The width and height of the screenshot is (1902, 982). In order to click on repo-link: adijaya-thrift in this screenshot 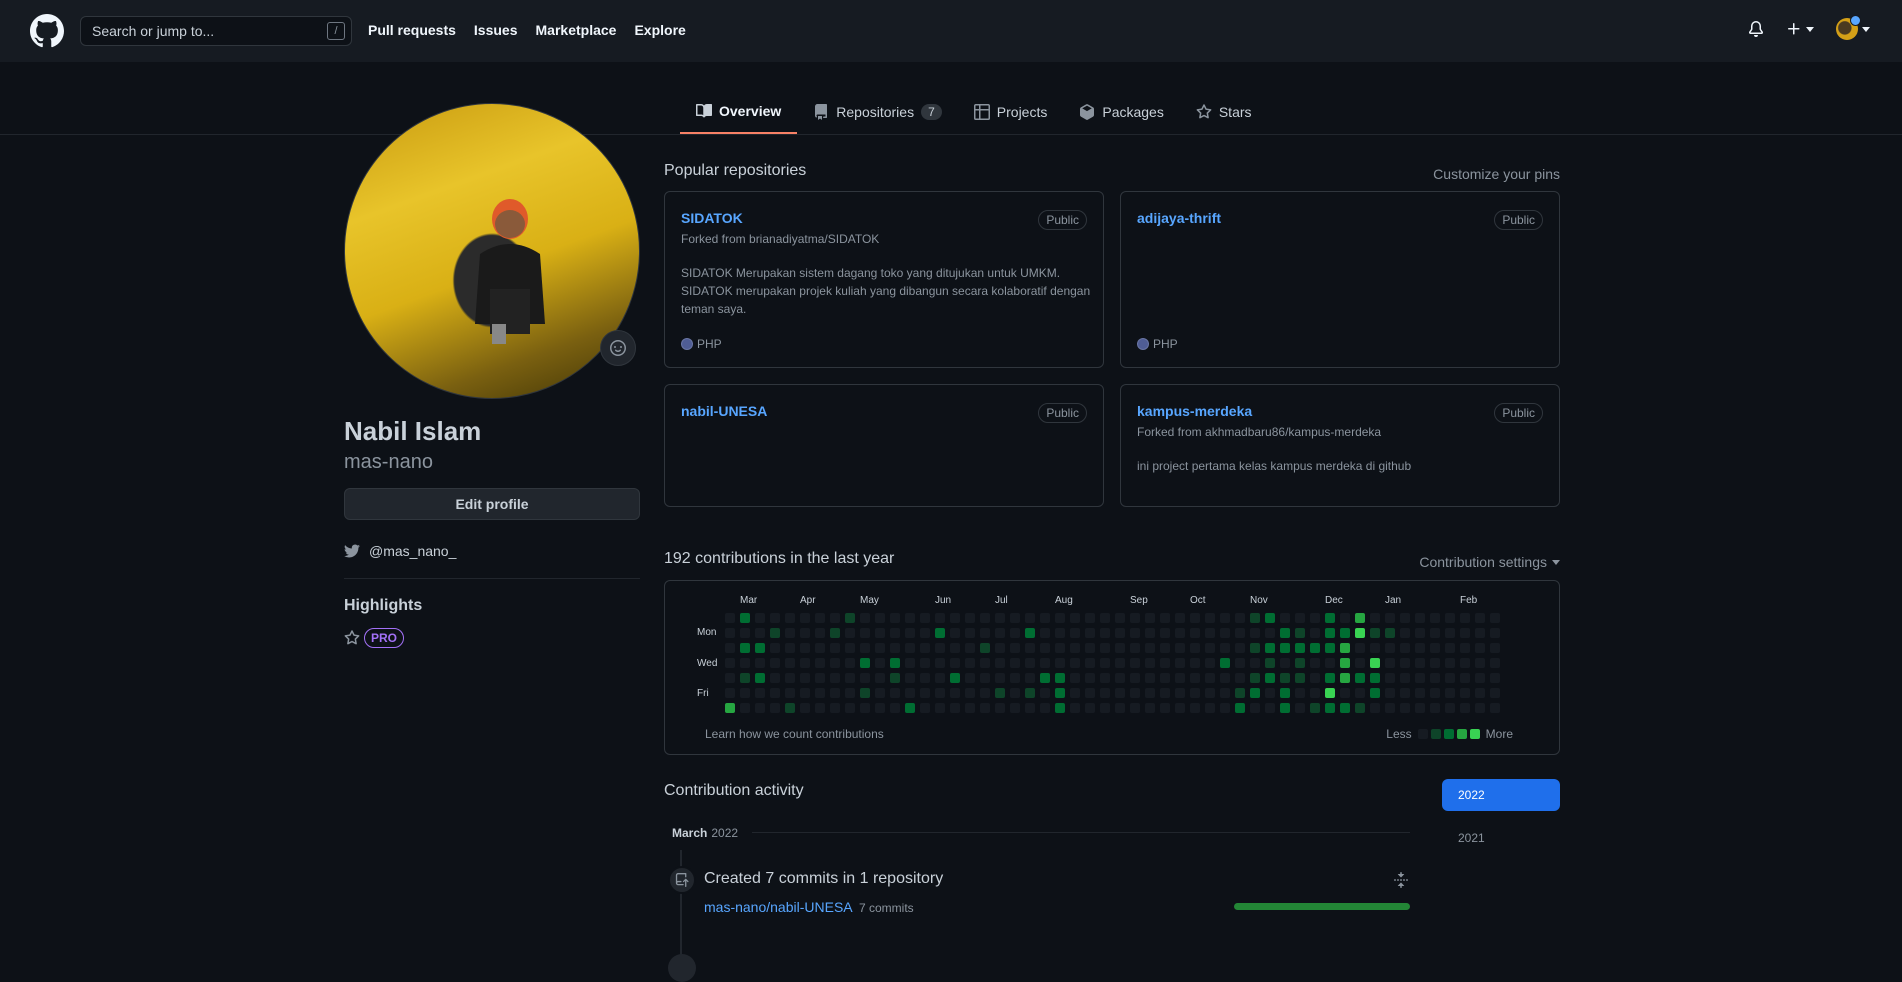, I will do `click(1179, 218)`.